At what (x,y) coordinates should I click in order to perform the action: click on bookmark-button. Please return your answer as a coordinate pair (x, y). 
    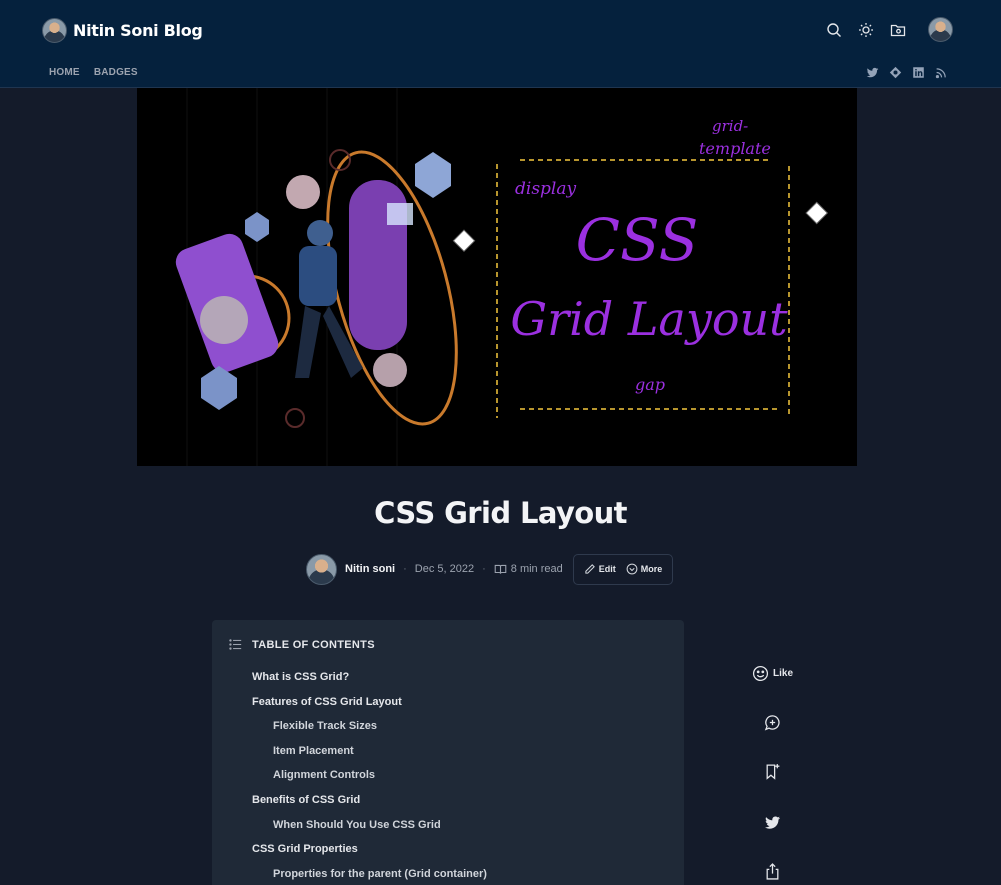
    Looking at the image, I should click on (772, 771).